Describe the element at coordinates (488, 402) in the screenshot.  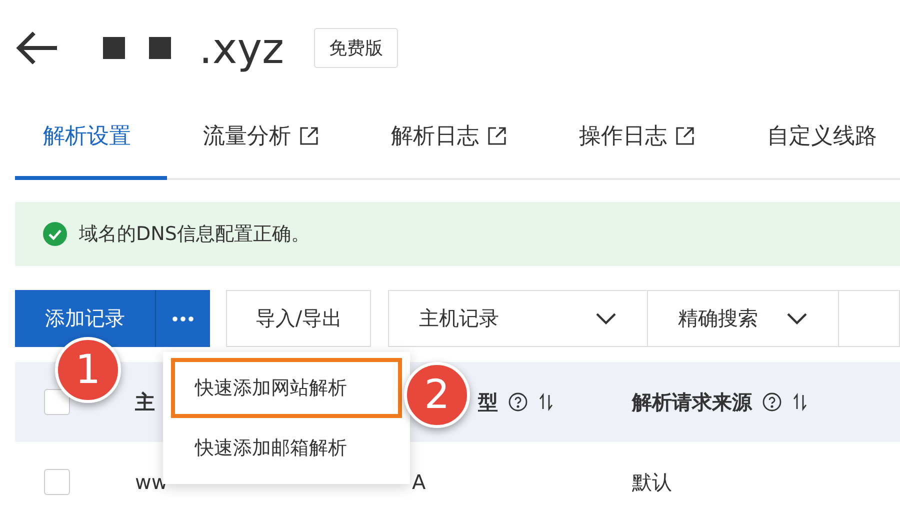
I see `column-header: 型` at that location.